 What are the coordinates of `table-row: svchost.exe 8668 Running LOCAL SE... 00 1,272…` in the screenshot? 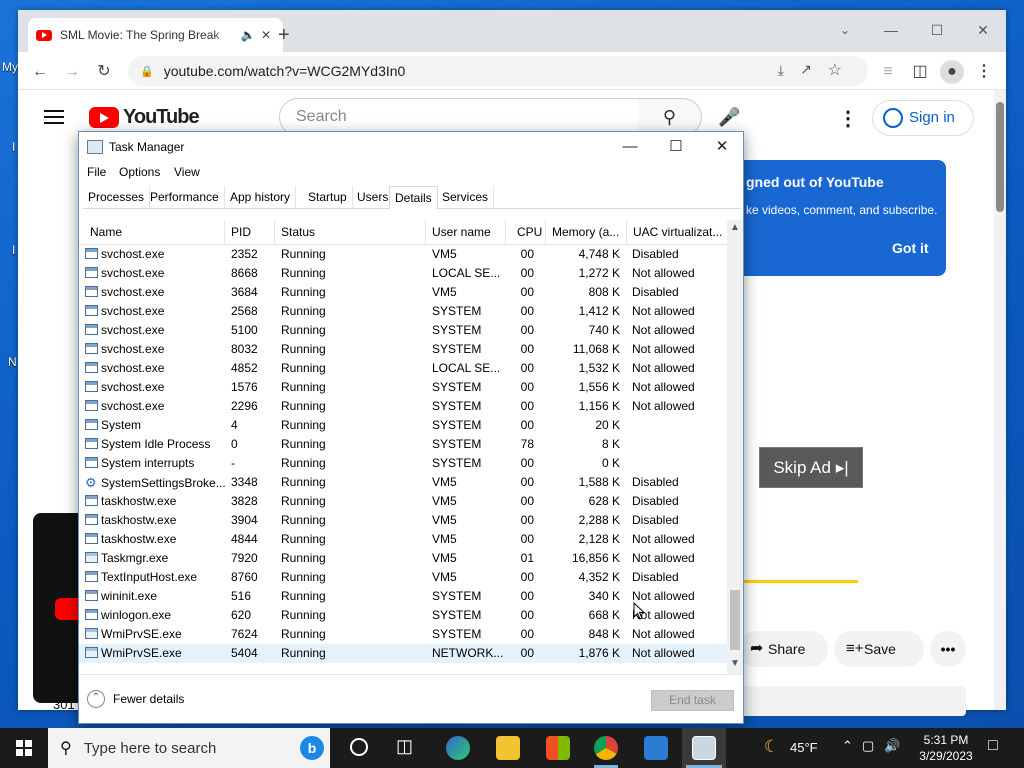 It's located at (403, 273).